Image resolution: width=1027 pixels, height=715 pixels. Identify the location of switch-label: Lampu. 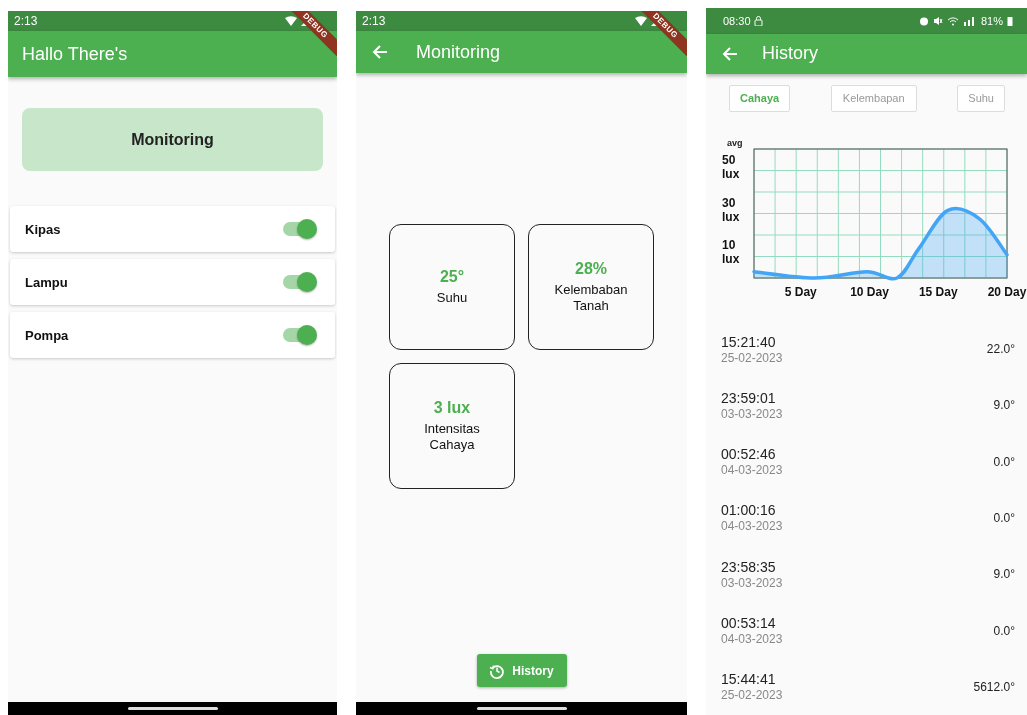
(46, 282).